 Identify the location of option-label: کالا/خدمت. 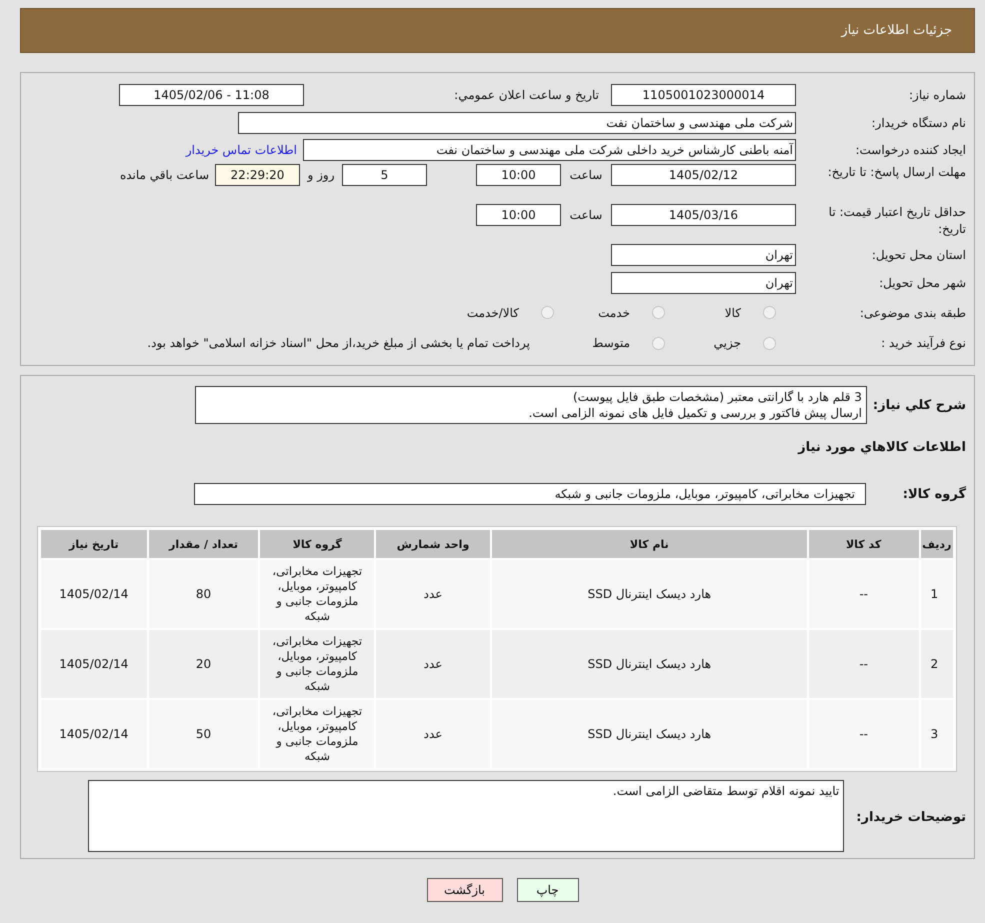
(492, 313).